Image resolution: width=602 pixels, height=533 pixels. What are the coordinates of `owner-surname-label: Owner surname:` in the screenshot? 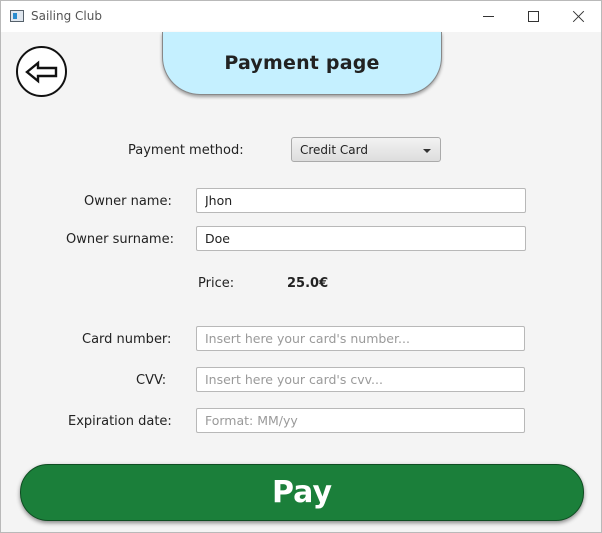 It's located at (120, 239).